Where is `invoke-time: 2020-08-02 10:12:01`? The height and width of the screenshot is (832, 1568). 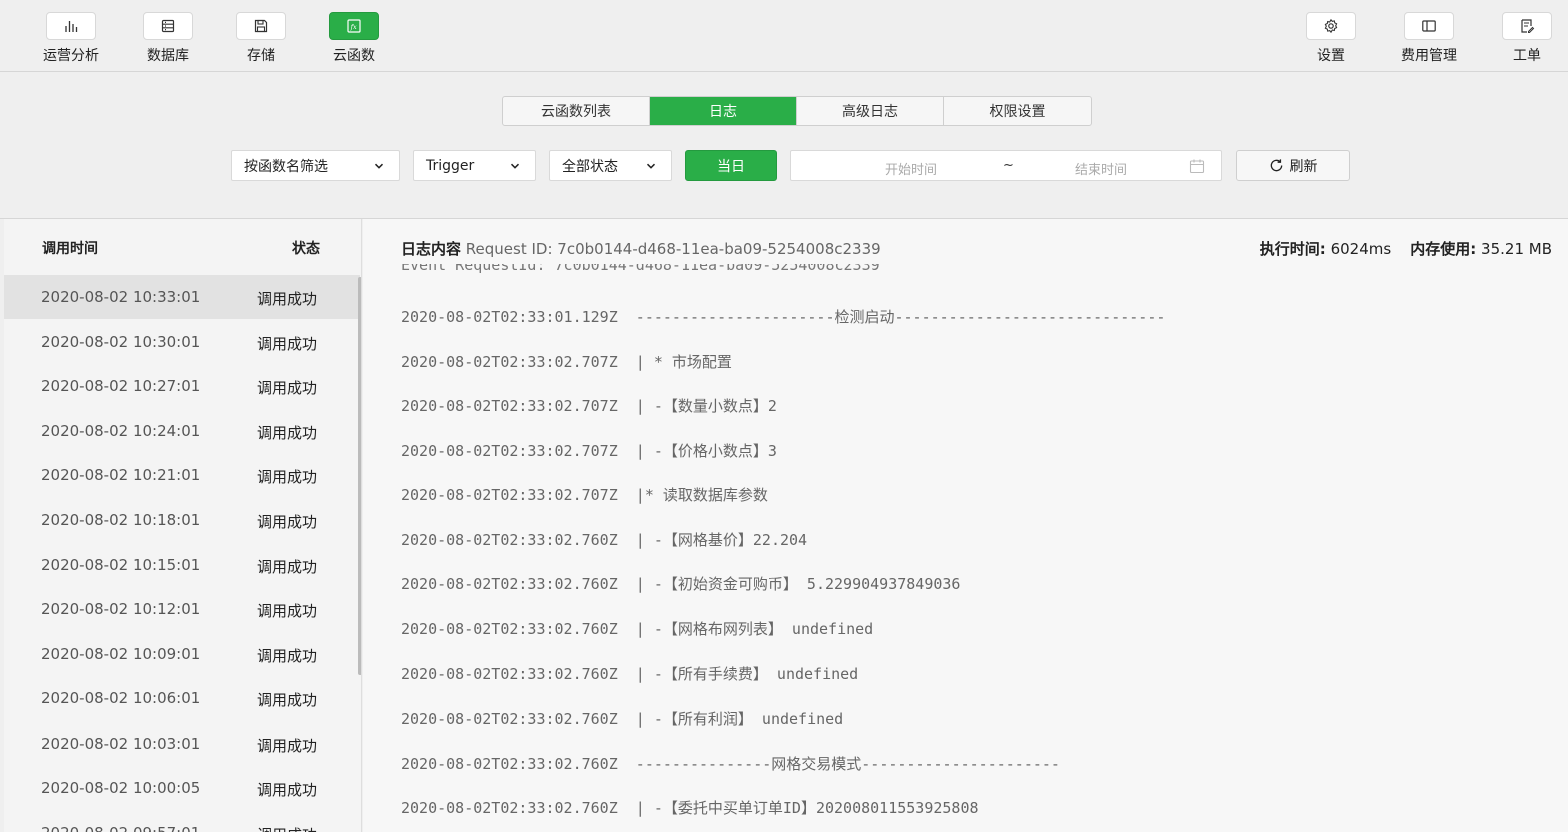 invoke-time: 2020-08-02 10:12:01 is located at coordinates (121, 609).